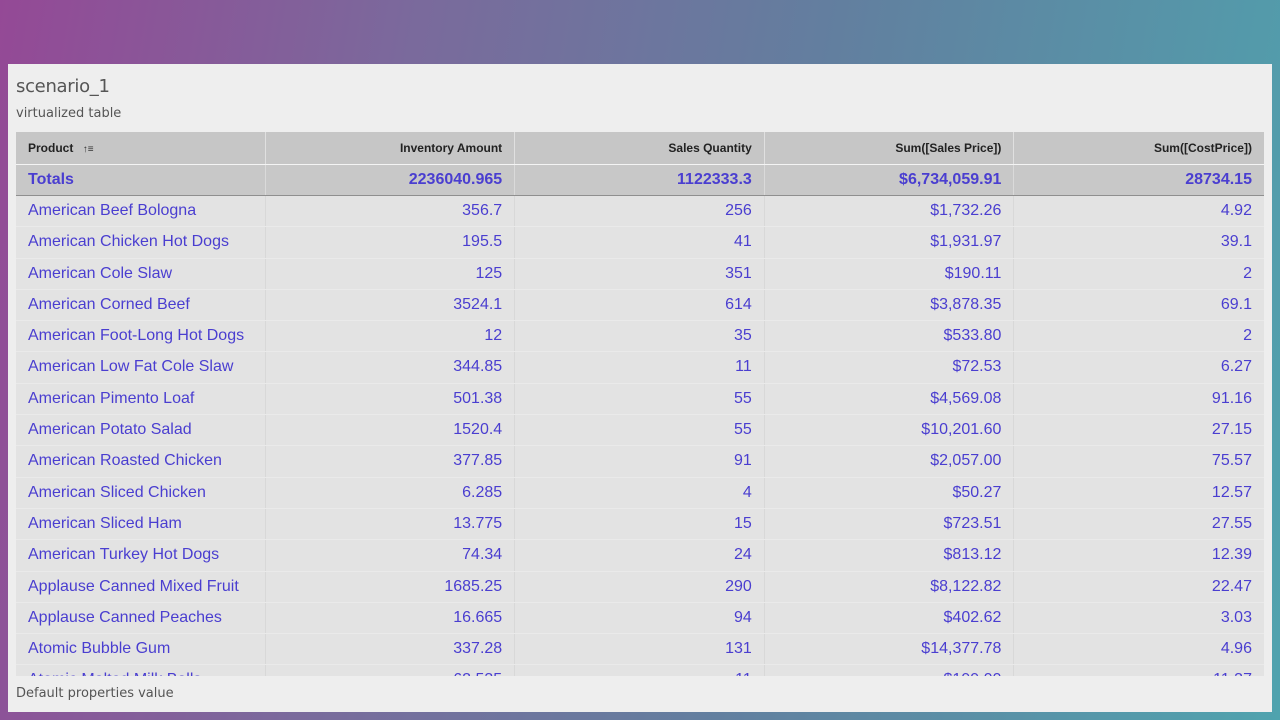 This screenshot has width=1280, height=720. Describe the element at coordinates (391, 430) in the screenshot. I see `cell-inventory-amount: 1520.4` at that location.